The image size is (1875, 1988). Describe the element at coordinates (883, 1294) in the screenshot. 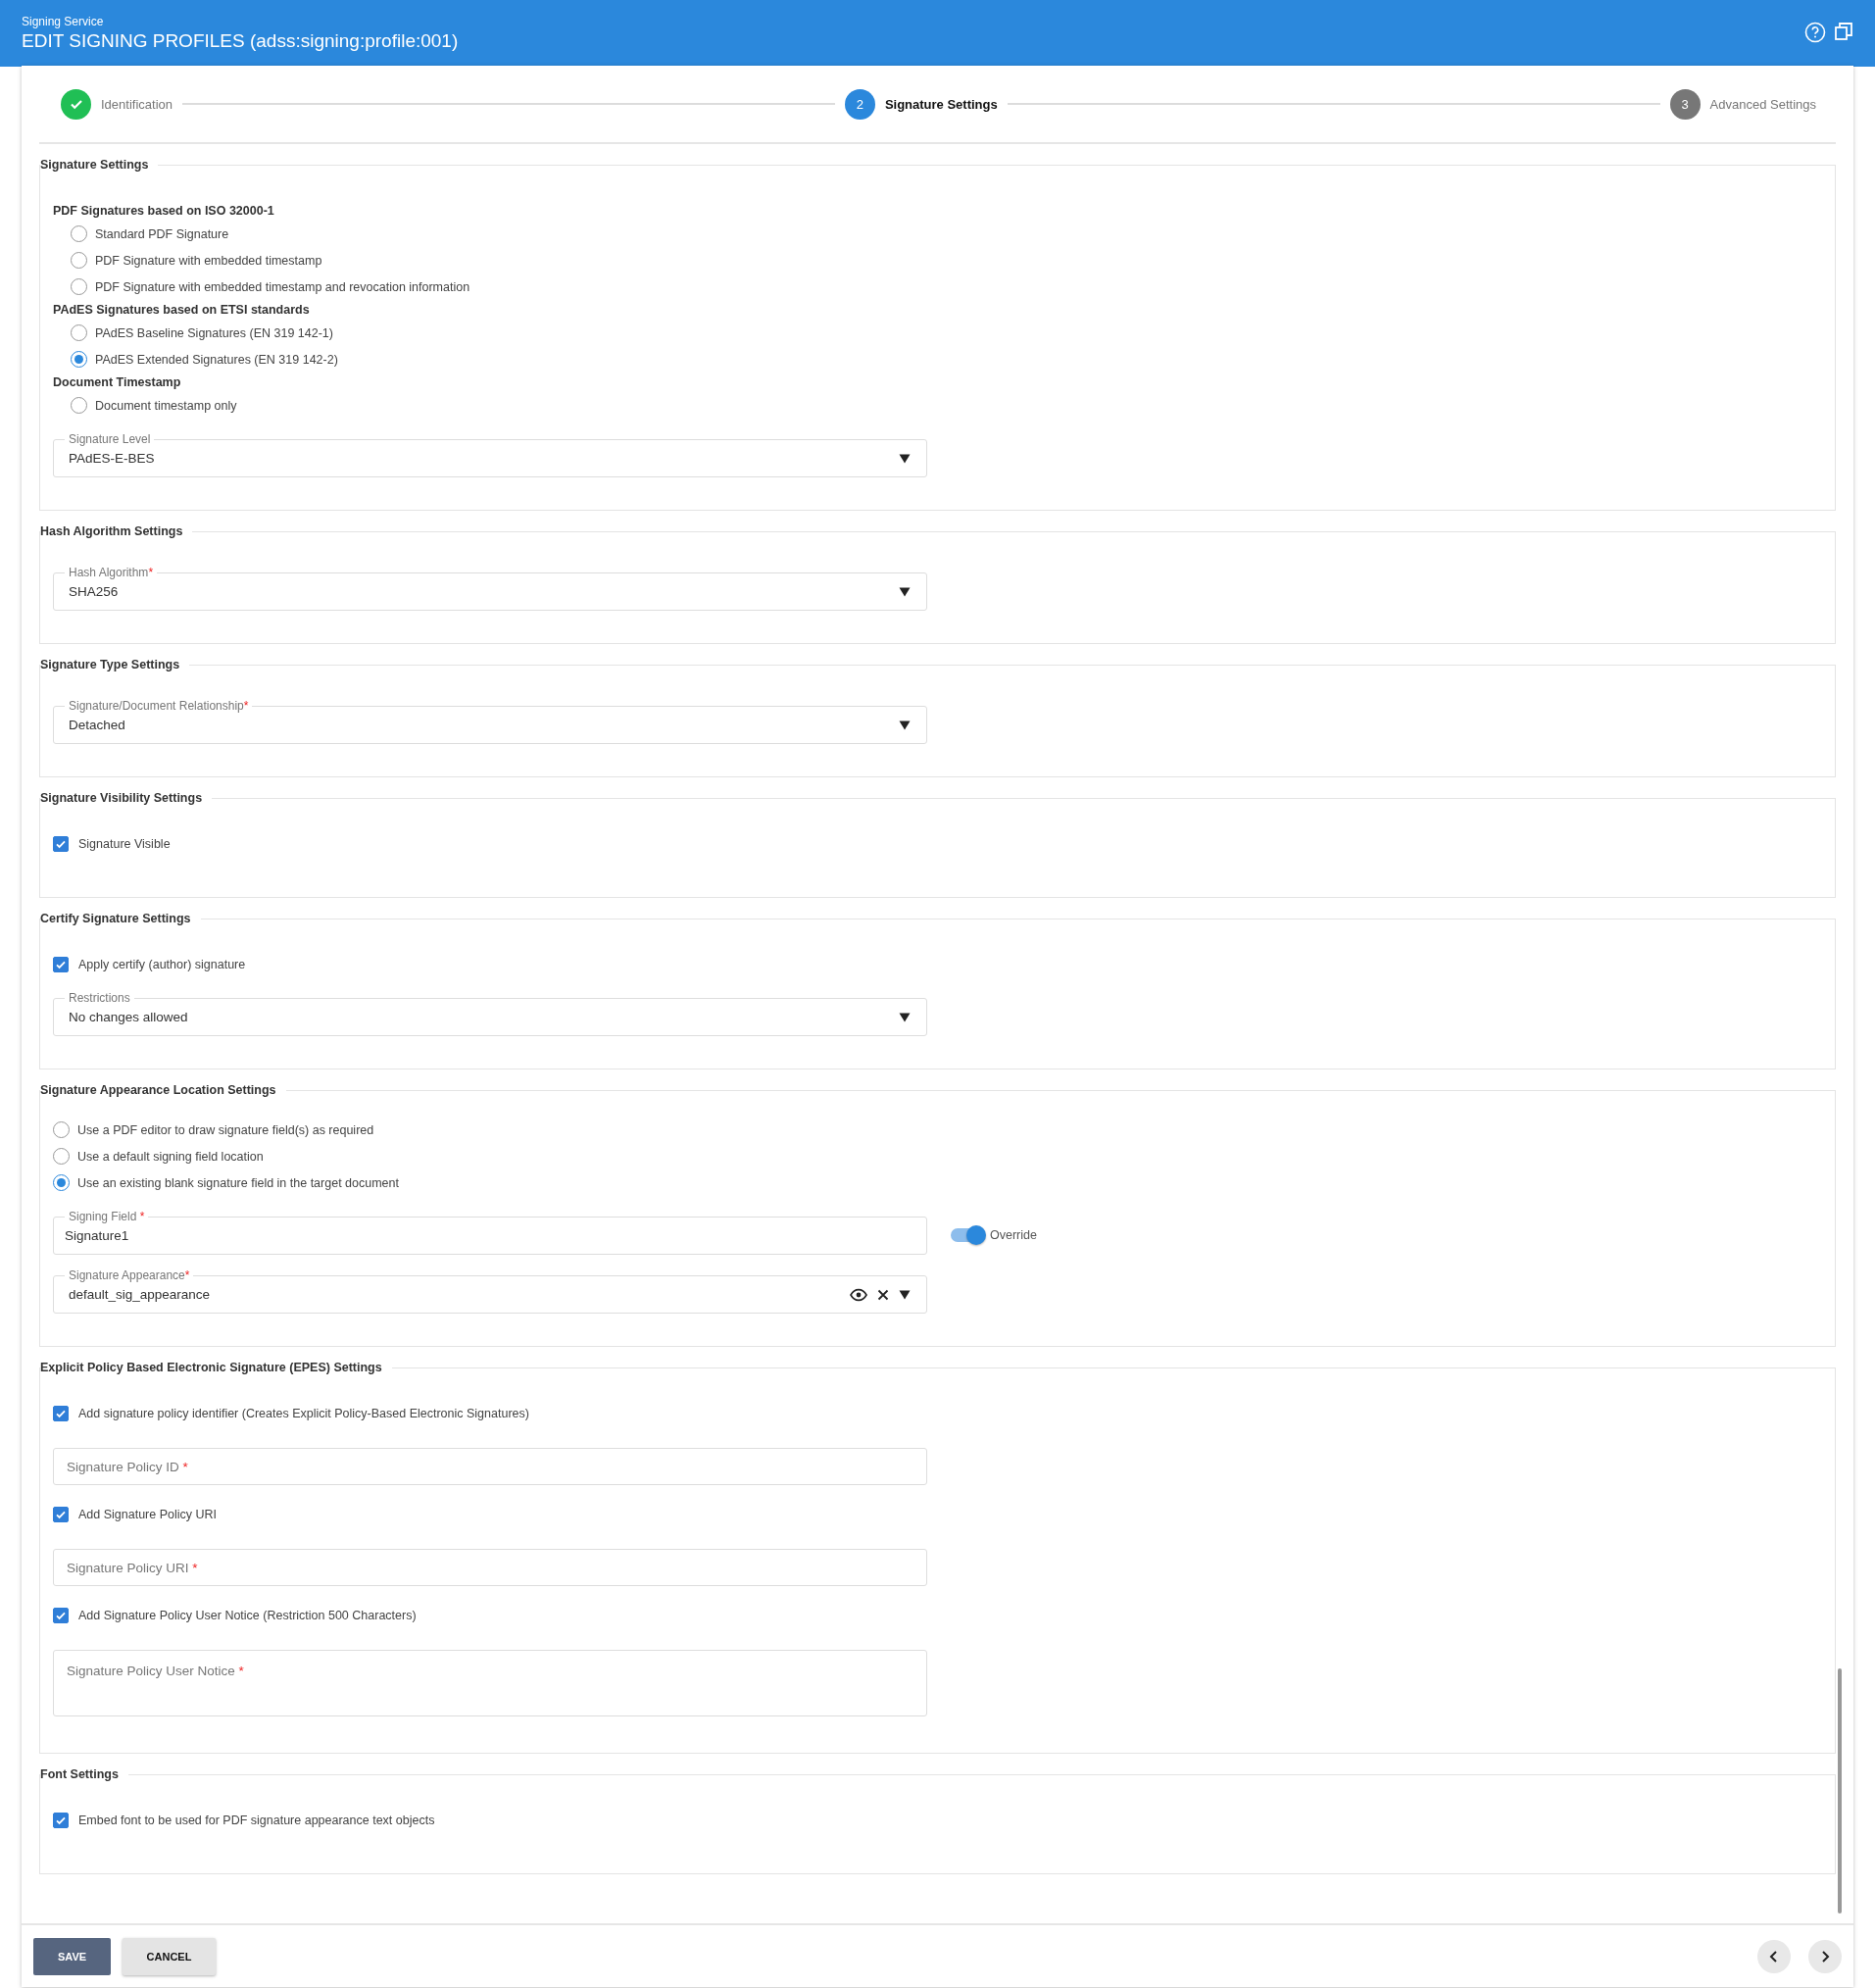

I see `close-icon` at that location.